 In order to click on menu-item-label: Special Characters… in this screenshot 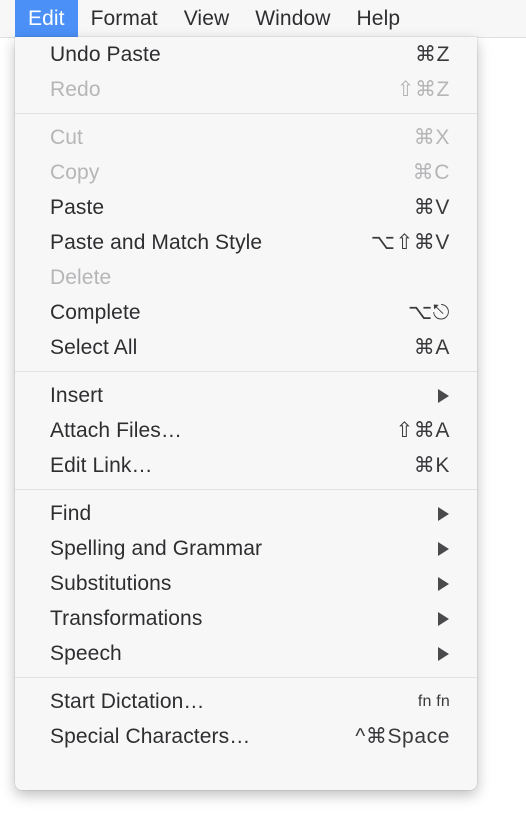, I will do `click(150, 736)`.